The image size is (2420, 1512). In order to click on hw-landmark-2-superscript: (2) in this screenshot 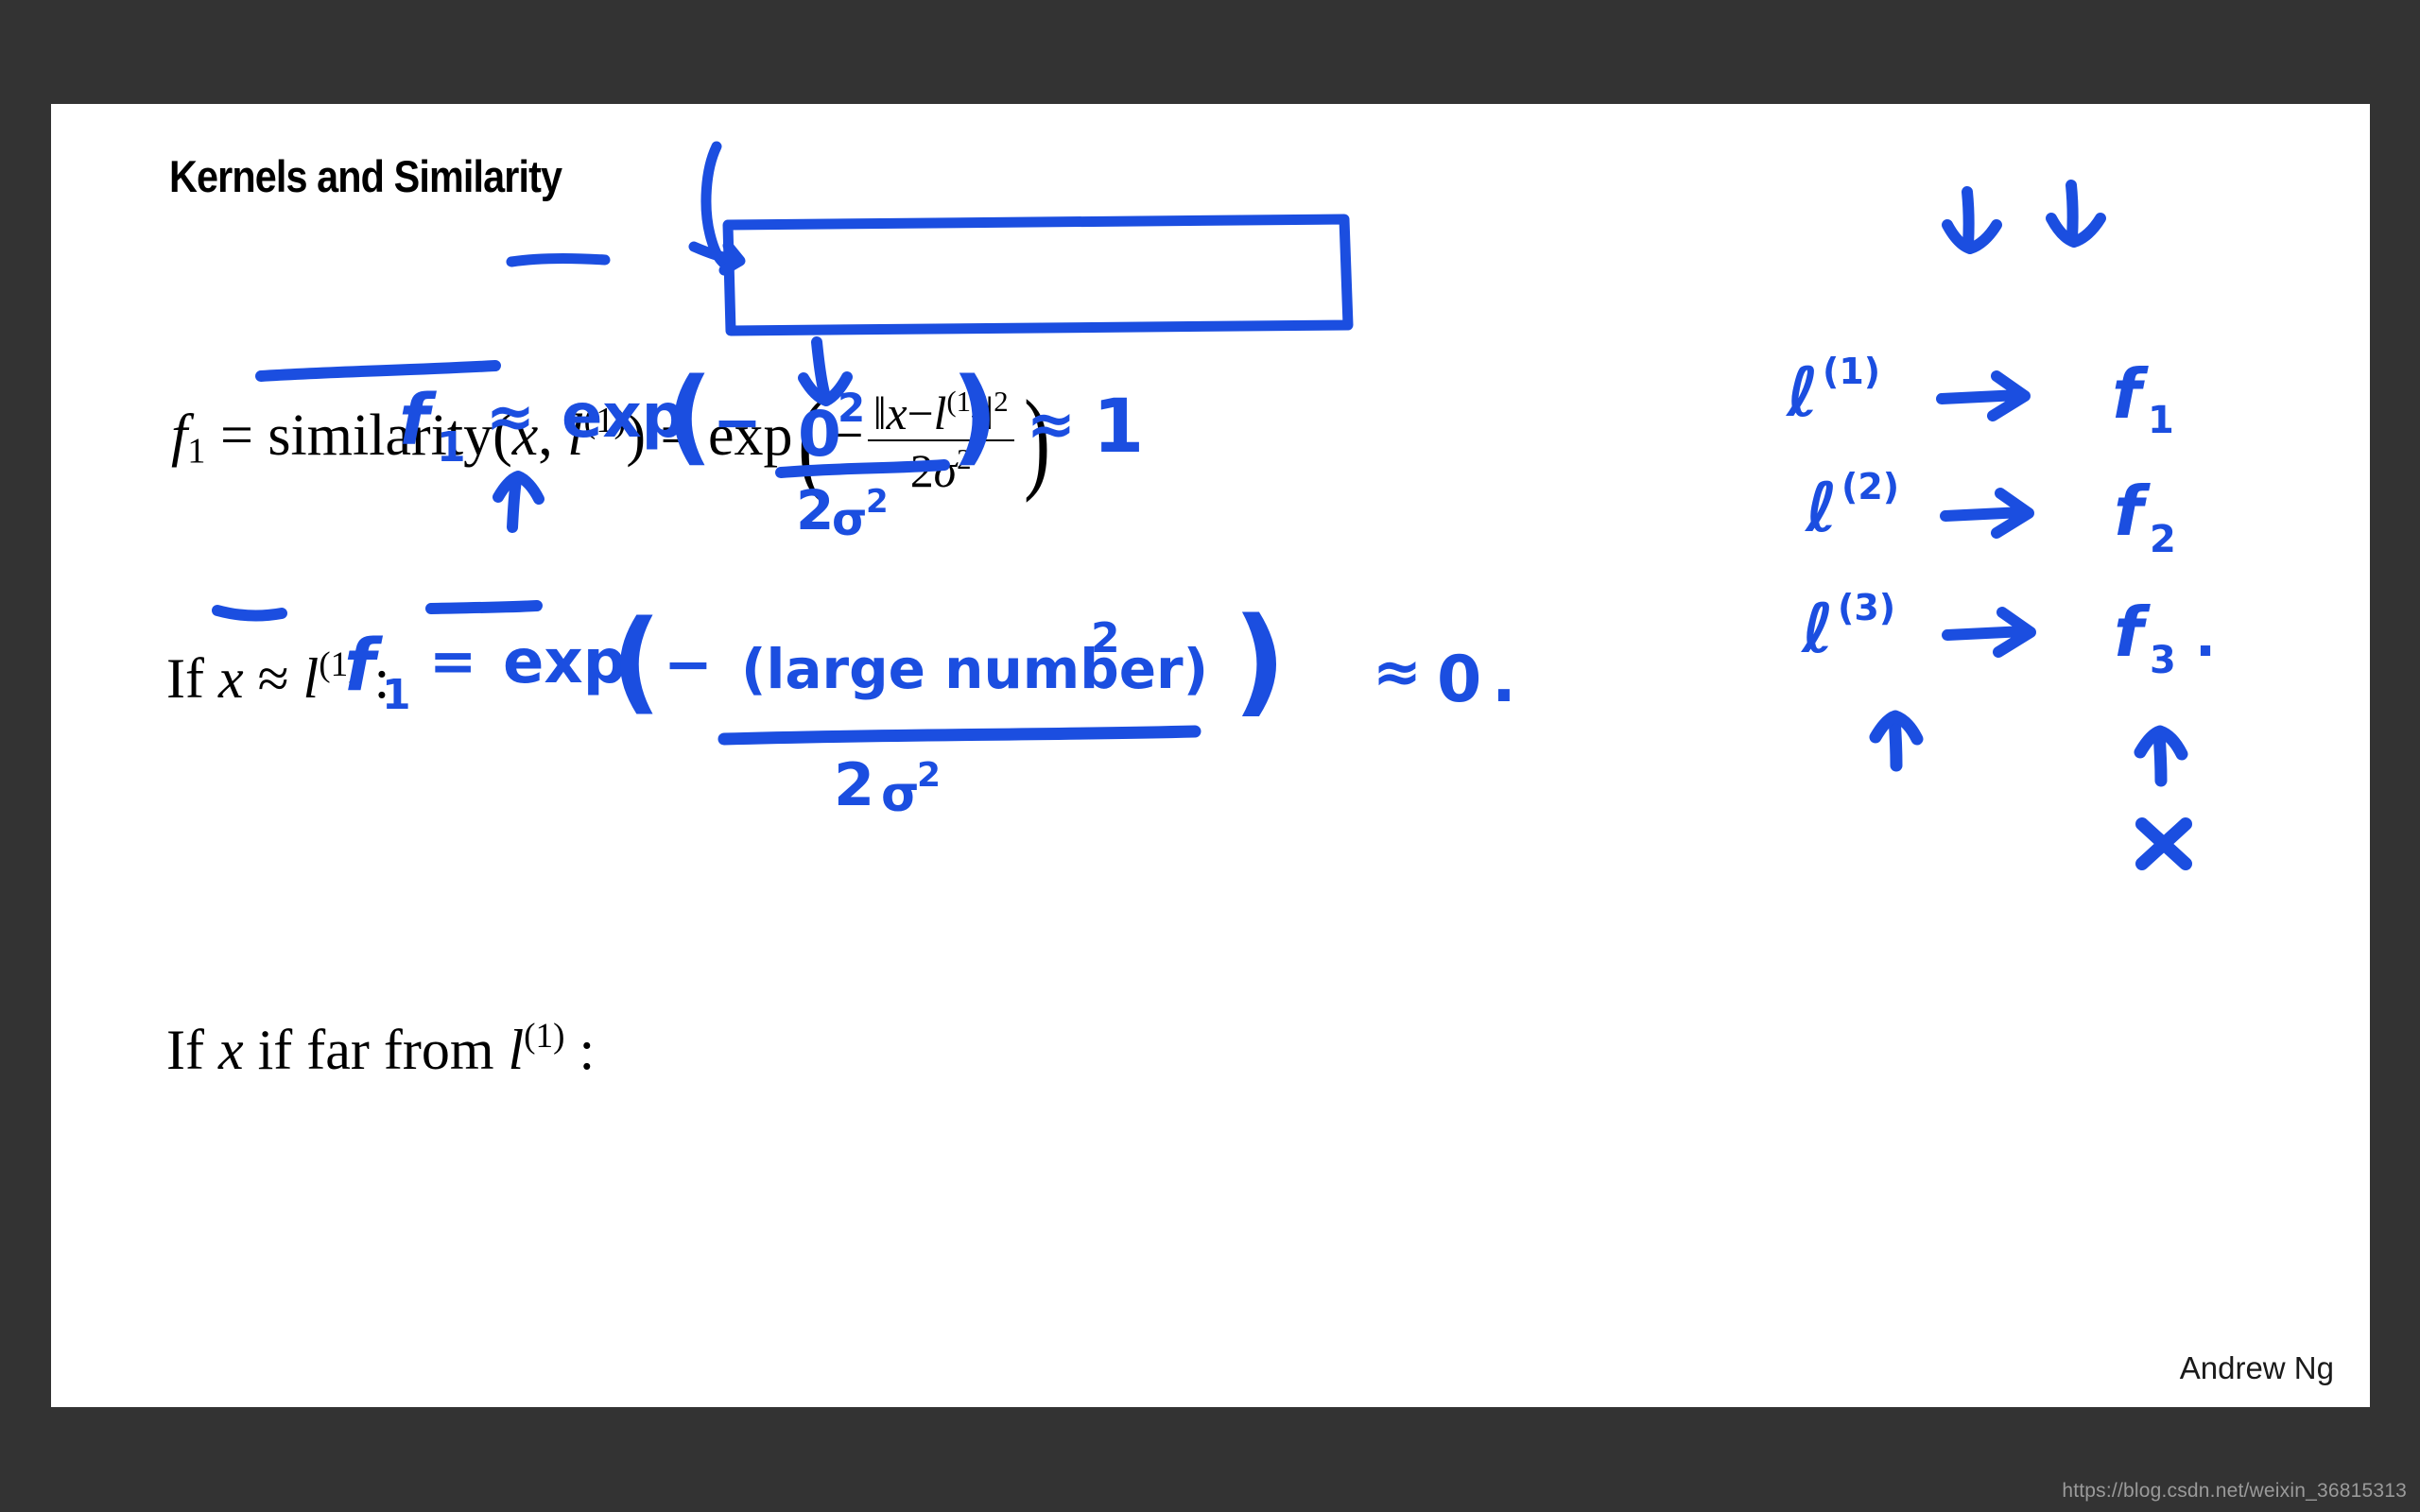, I will do `click(1870, 486)`.